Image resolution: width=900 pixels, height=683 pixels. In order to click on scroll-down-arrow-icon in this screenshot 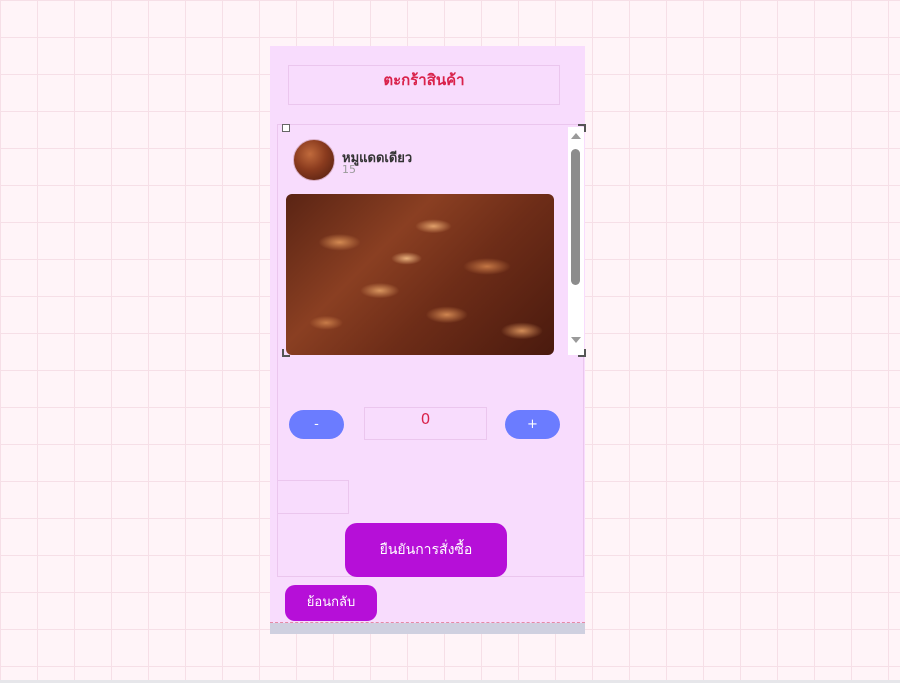, I will do `click(576, 340)`.